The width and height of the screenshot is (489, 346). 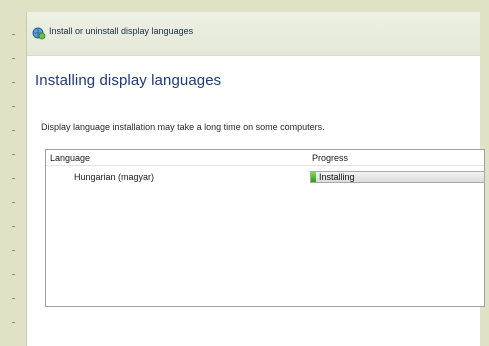 What do you see at coordinates (114, 177) in the screenshot?
I see `language-name: Hungarian (magyar)` at bounding box center [114, 177].